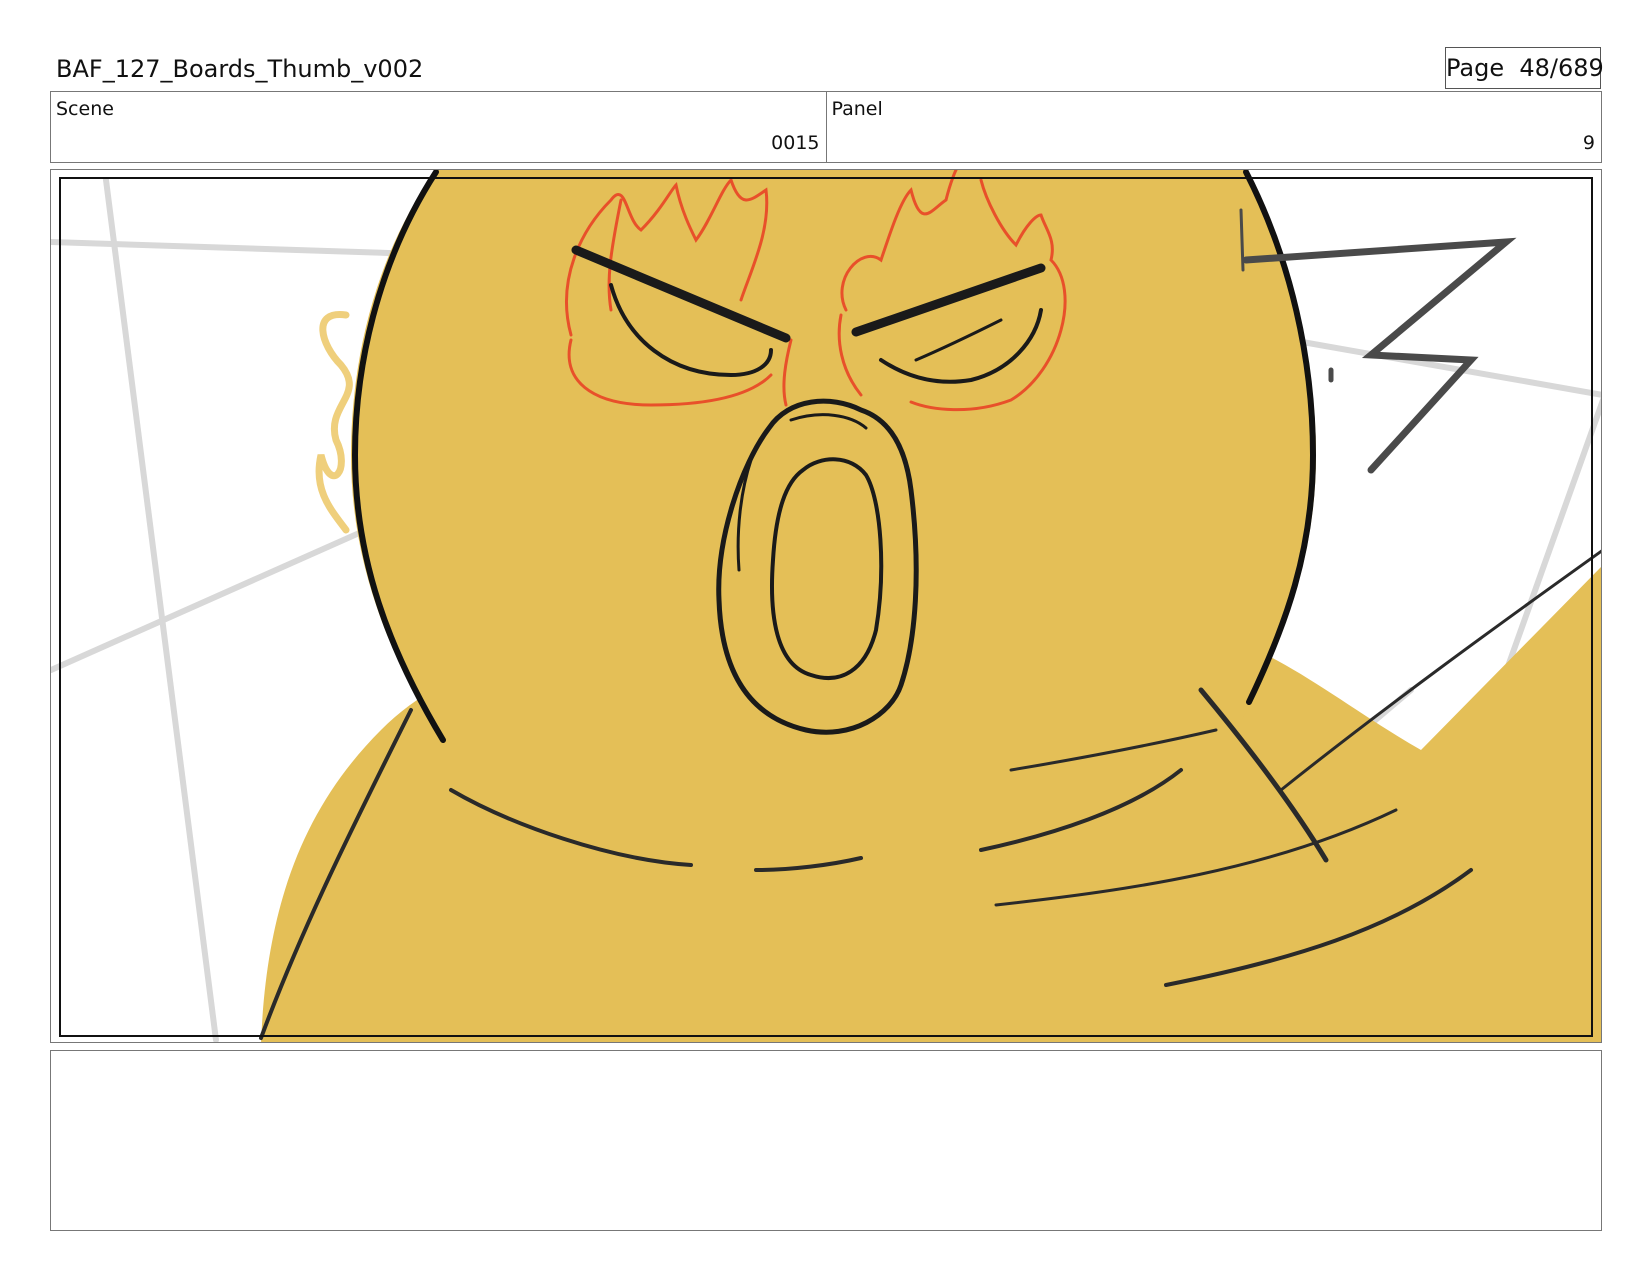  Describe the element at coordinates (795, 143) in the screenshot. I see `scene-number: 0015` at that location.